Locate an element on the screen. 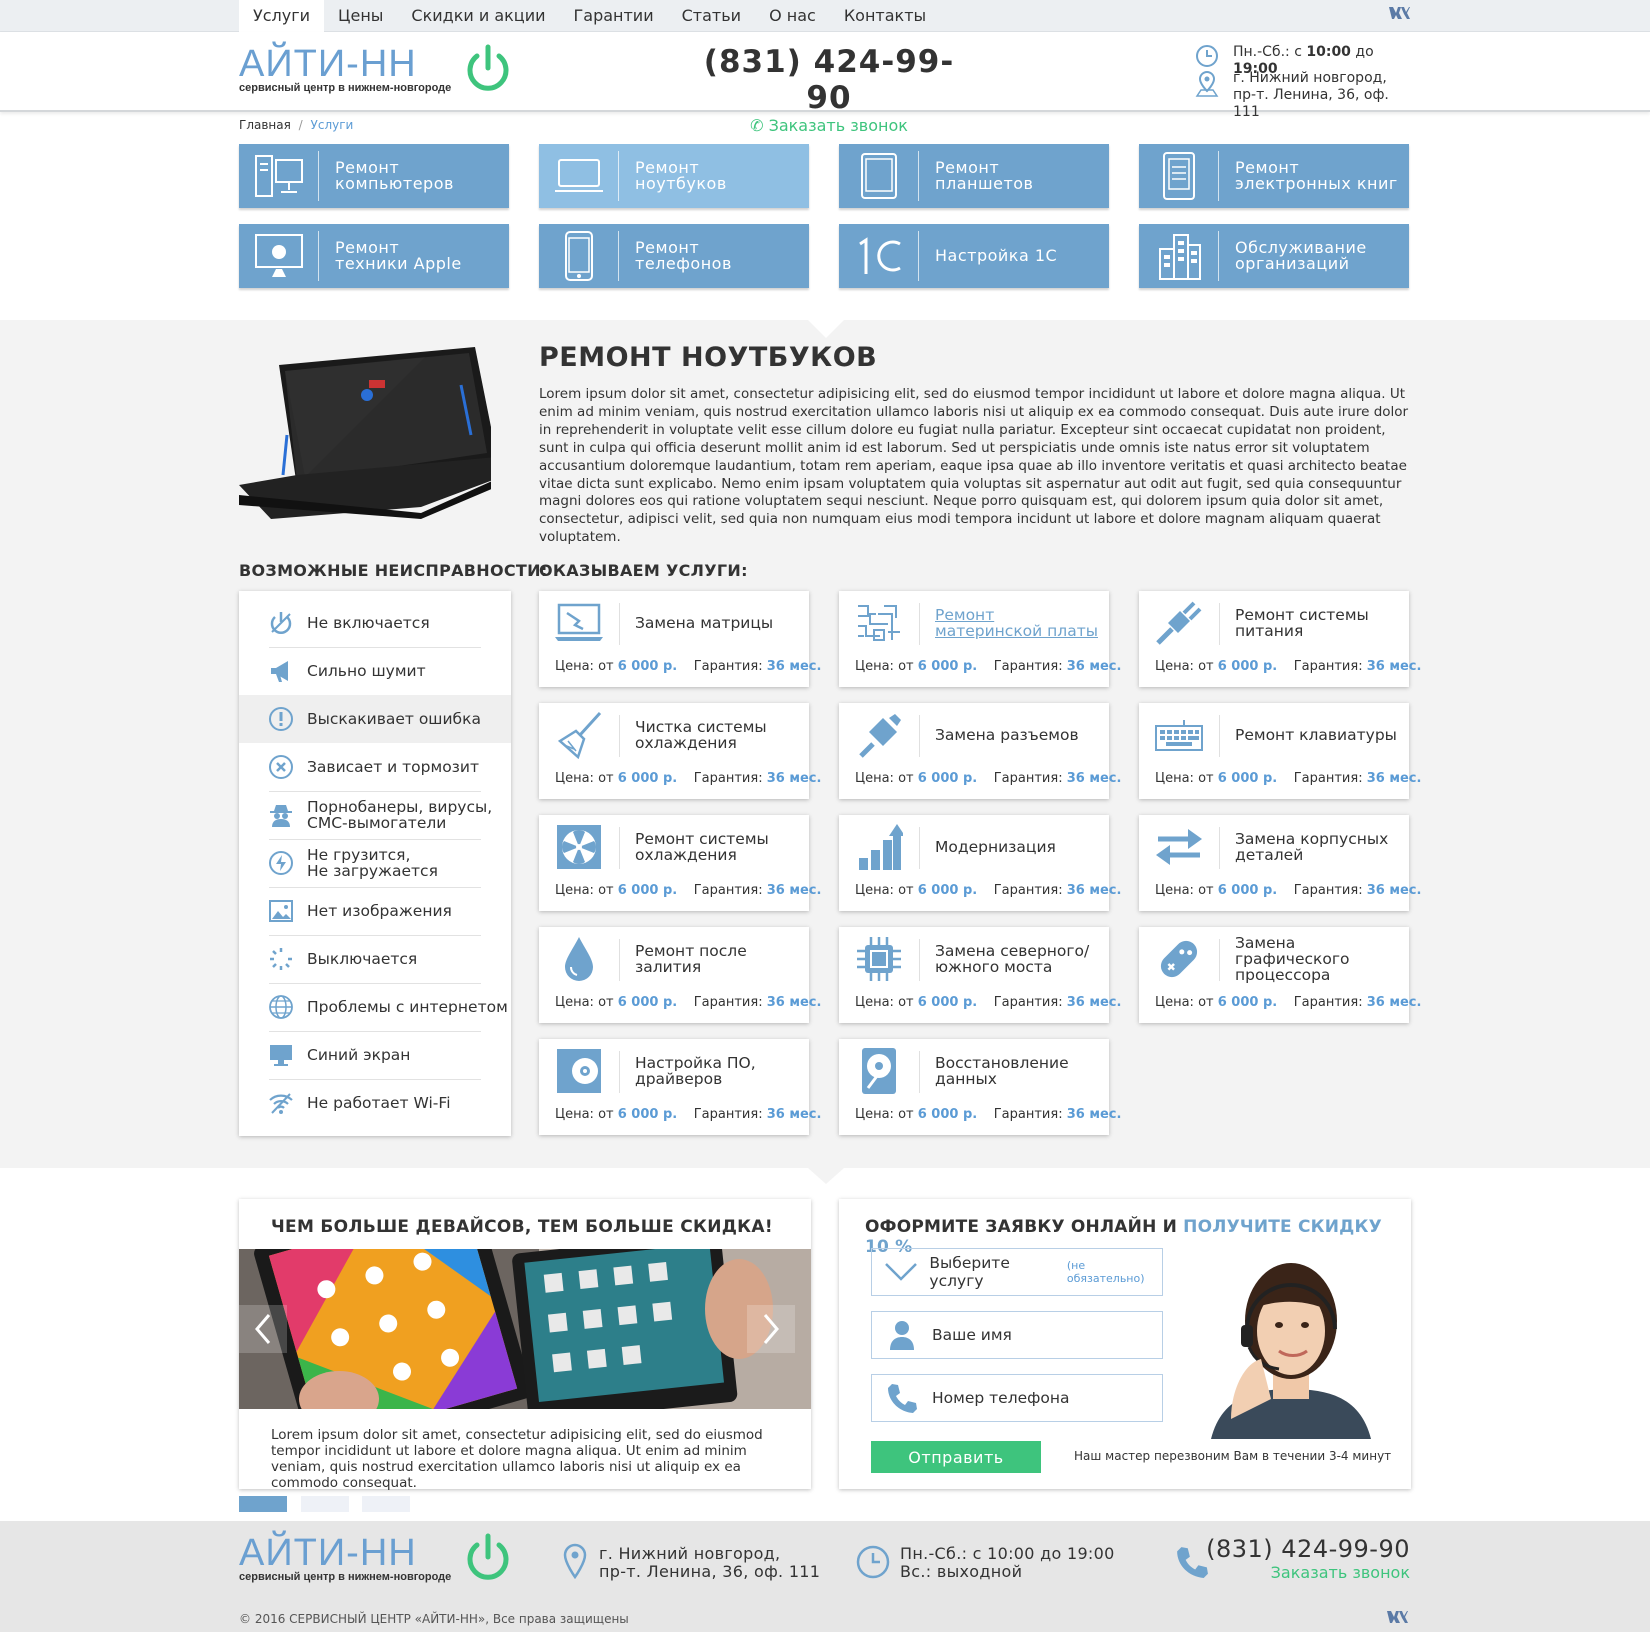 This screenshot has width=1650, height=1632. nav-item-guarantees: Гарантии is located at coordinates (614, 16).